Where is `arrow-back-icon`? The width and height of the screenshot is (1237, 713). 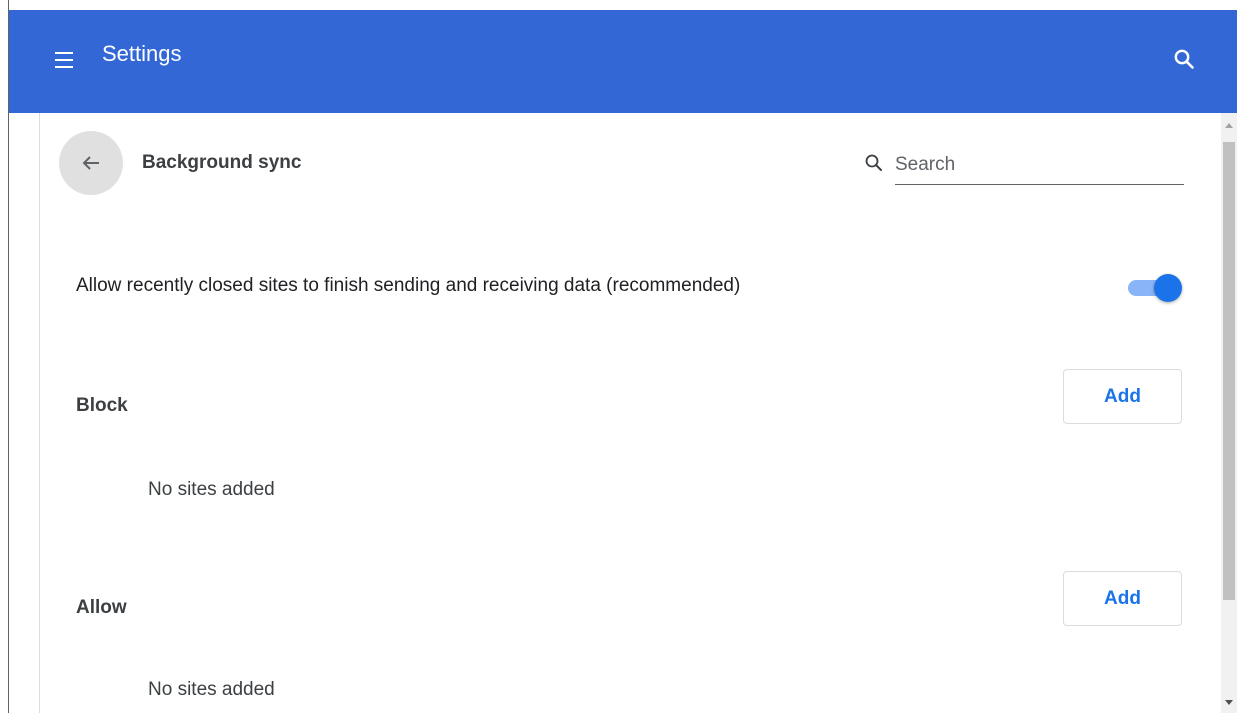
arrow-back-icon is located at coordinates (90, 163).